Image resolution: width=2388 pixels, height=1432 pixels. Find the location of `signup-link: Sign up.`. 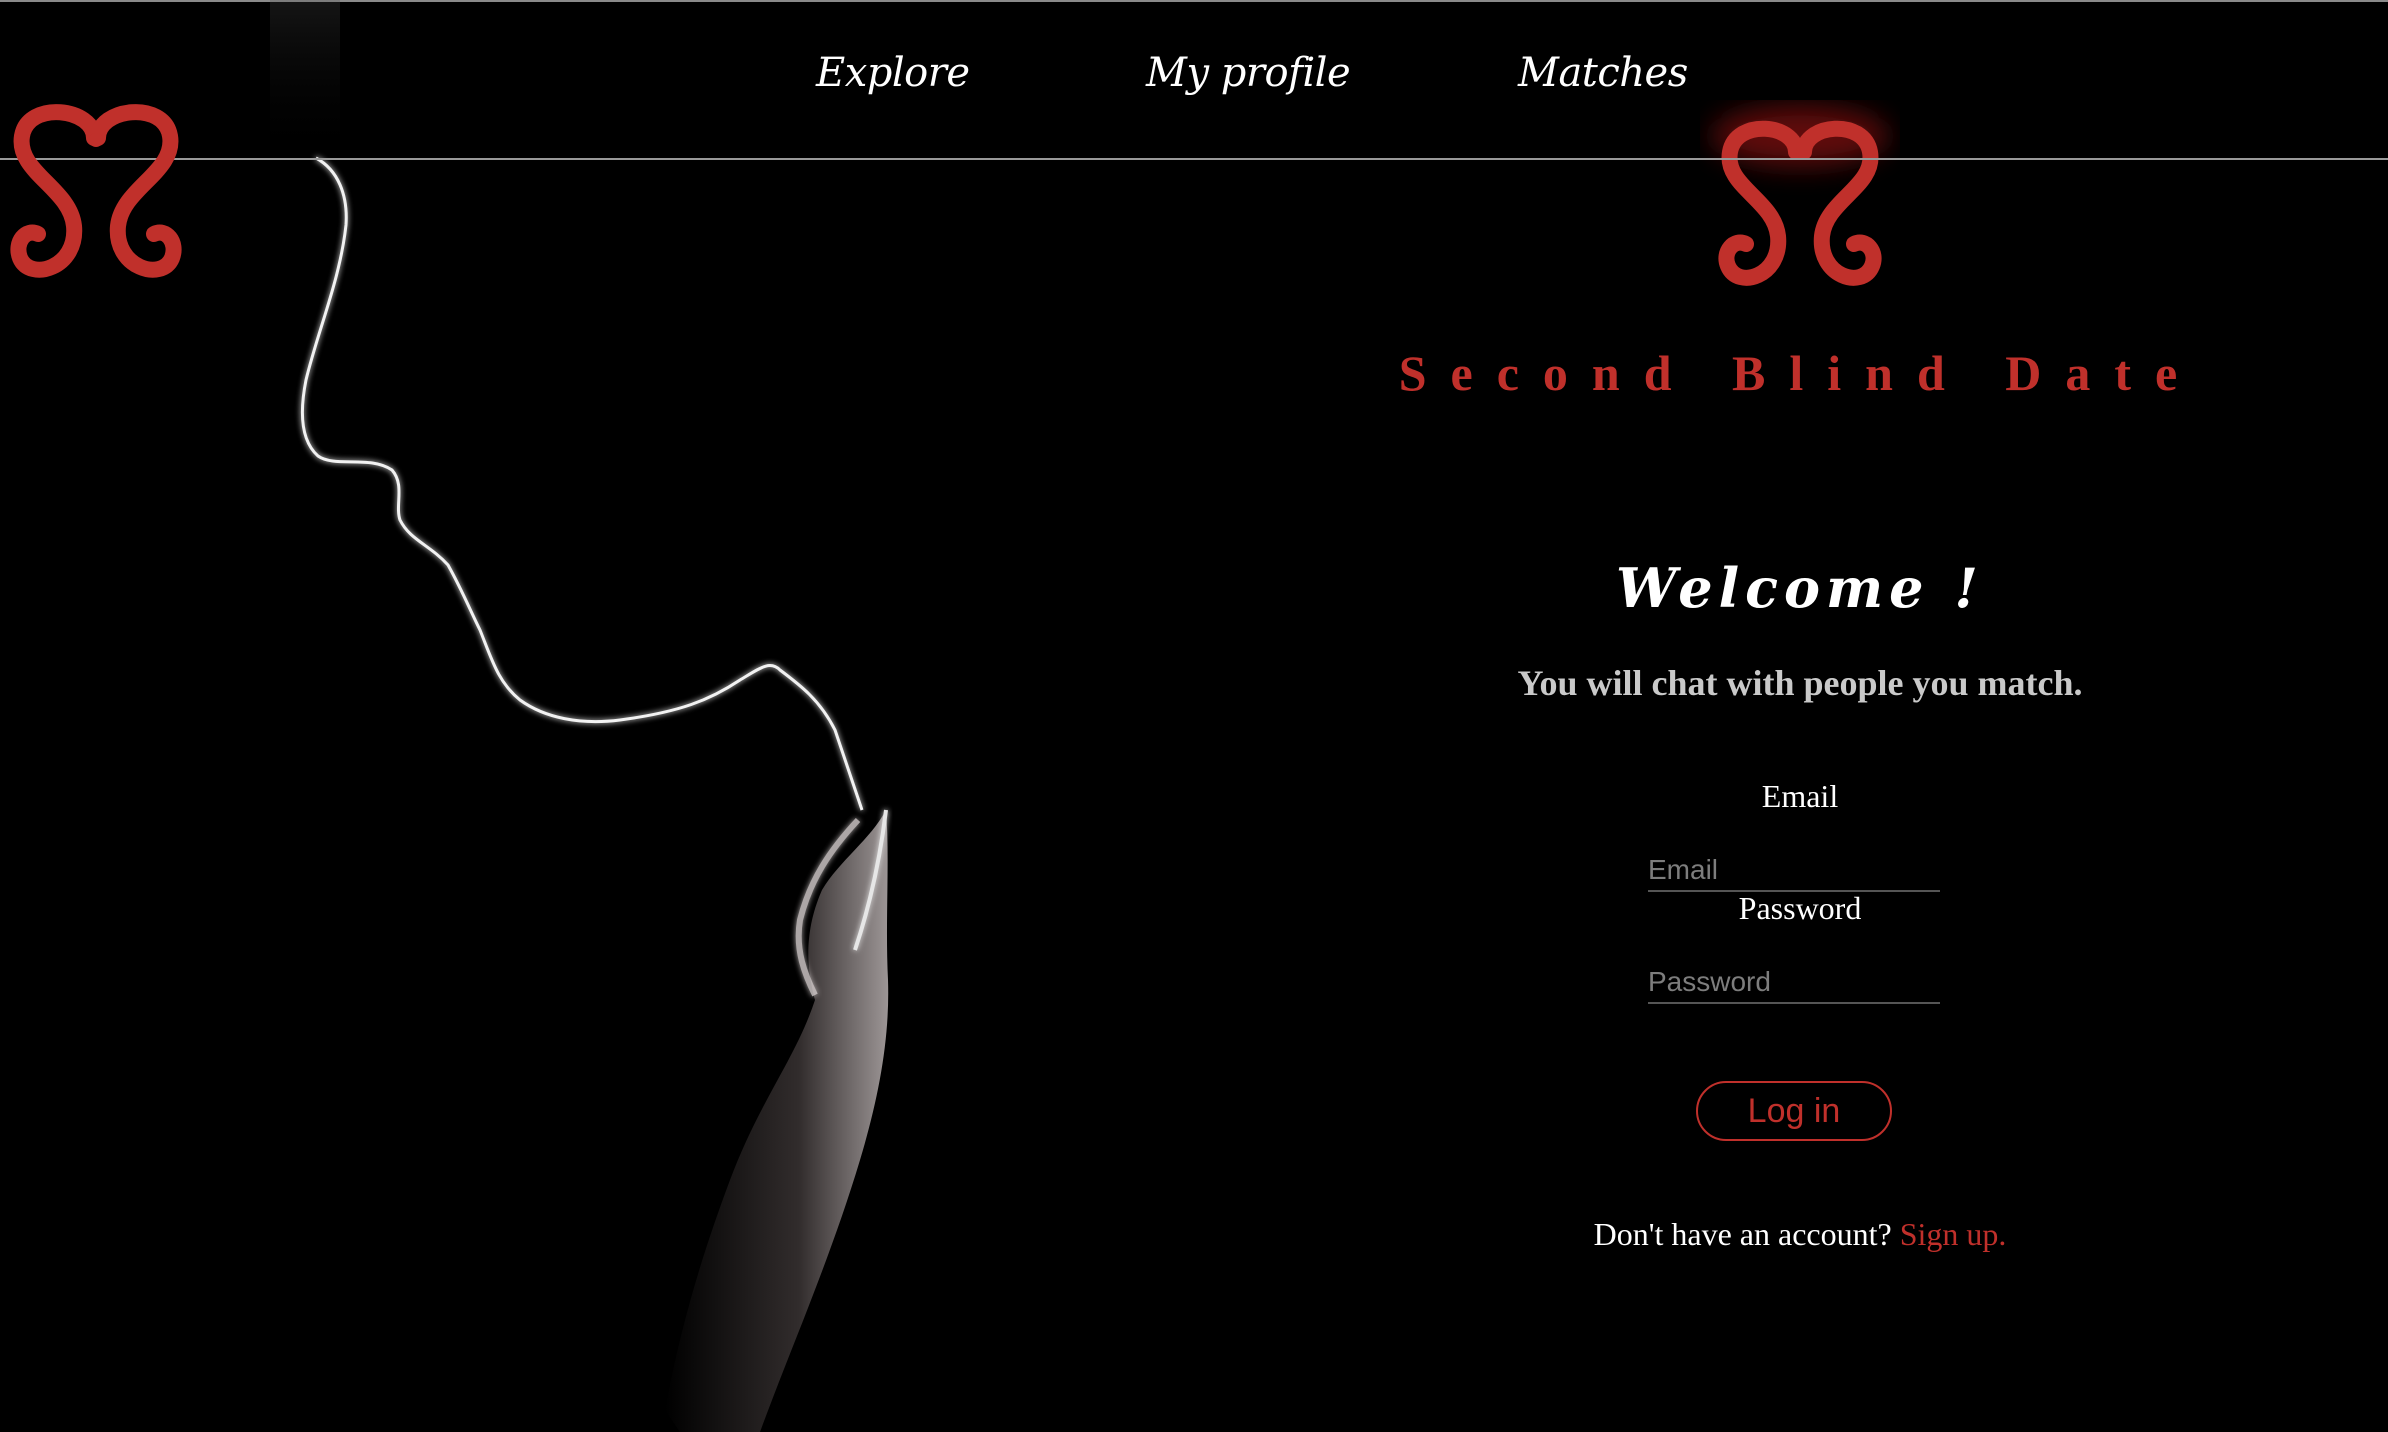

signup-link: Sign up. is located at coordinates (1953, 1234).